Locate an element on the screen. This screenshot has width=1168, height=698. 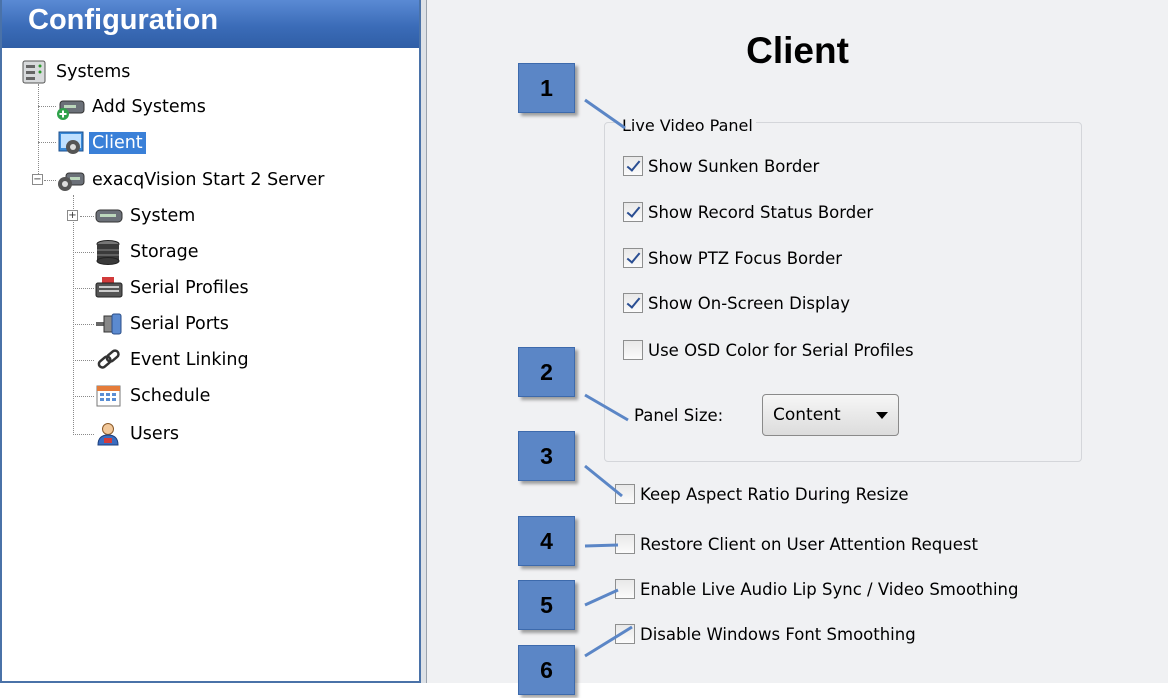
callout-badge: 6 is located at coordinates (546, 670).